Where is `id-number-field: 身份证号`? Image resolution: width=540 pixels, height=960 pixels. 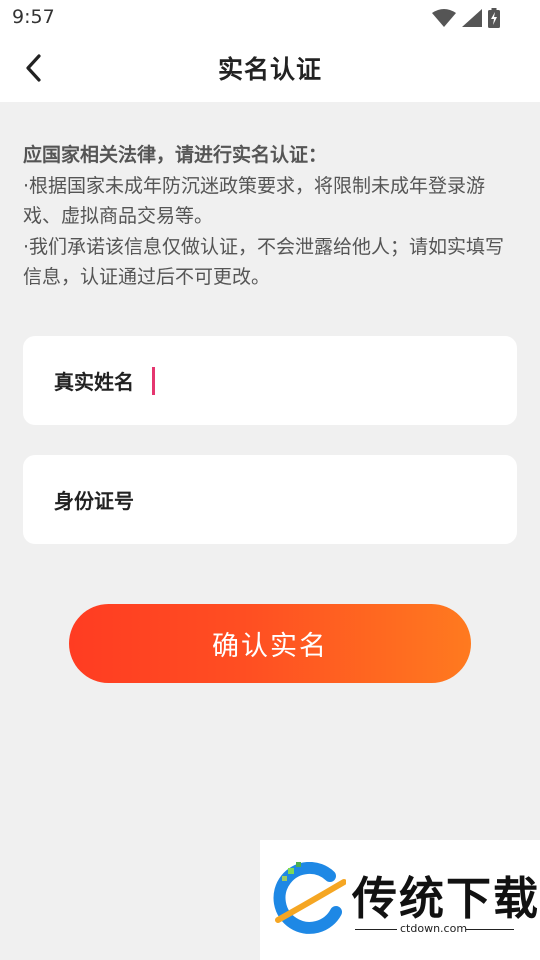
id-number-field: 身份证号 is located at coordinates (270, 499).